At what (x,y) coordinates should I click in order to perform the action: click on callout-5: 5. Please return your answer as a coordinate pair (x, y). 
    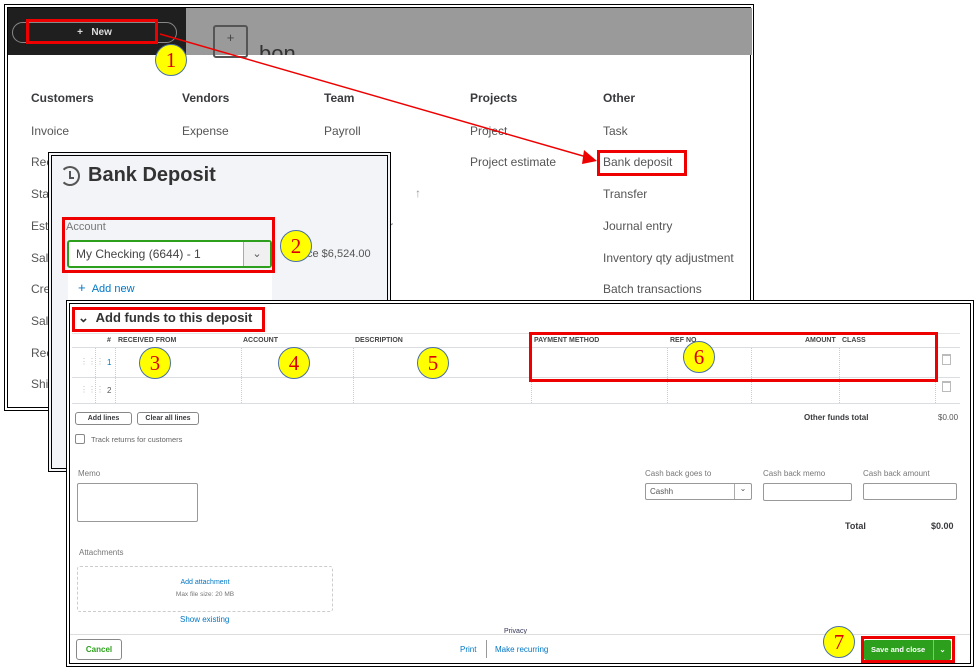
    Looking at the image, I should click on (433, 363).